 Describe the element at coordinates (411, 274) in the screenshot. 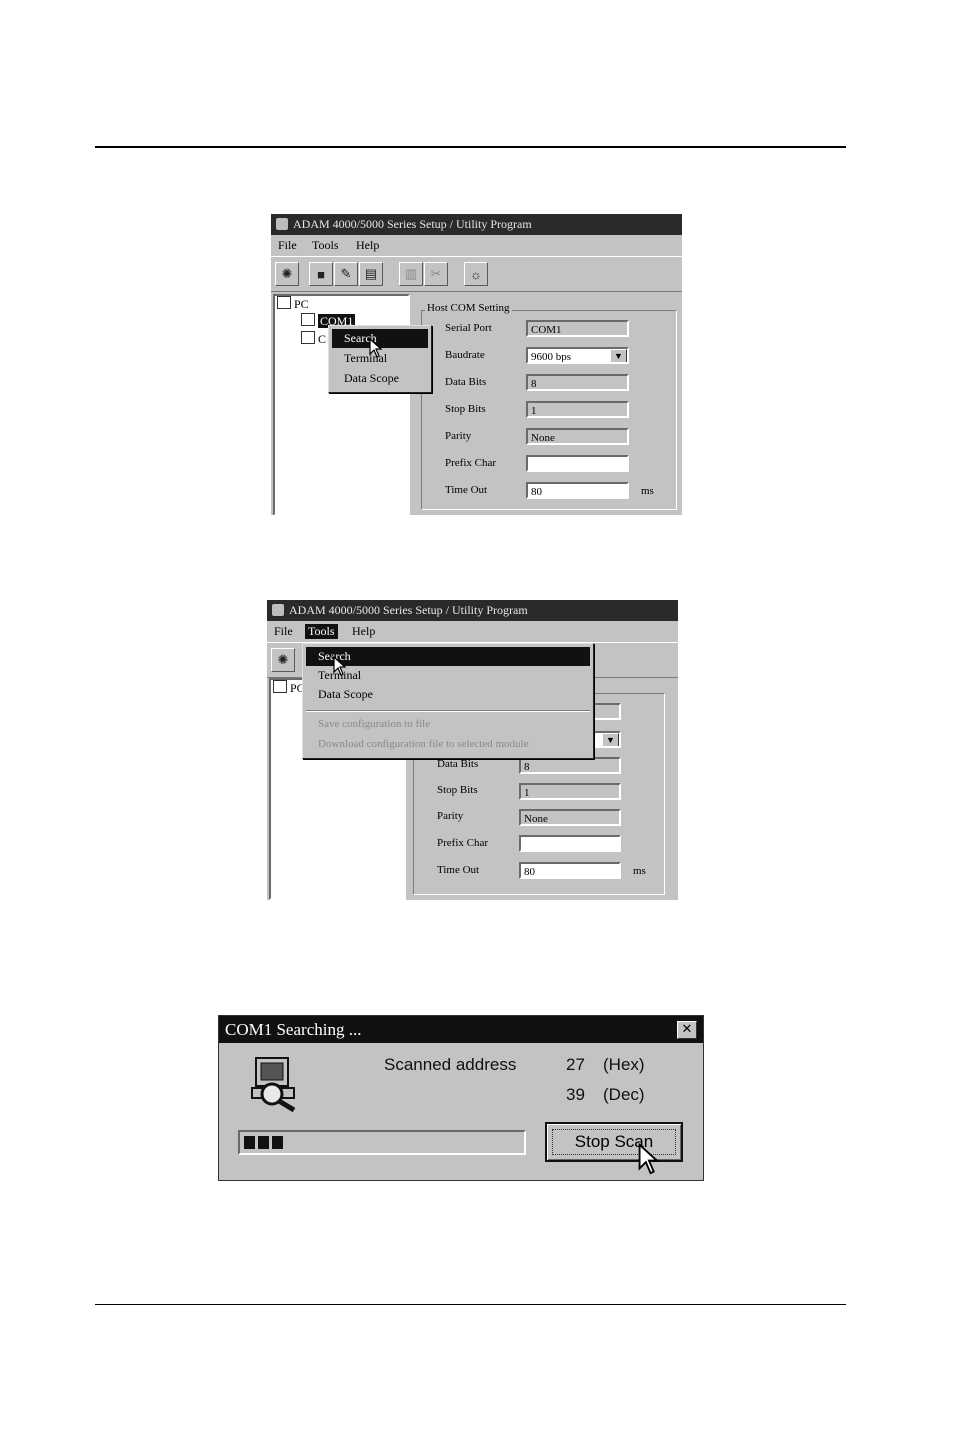

I see `save-config-icon: ▥` at that location.